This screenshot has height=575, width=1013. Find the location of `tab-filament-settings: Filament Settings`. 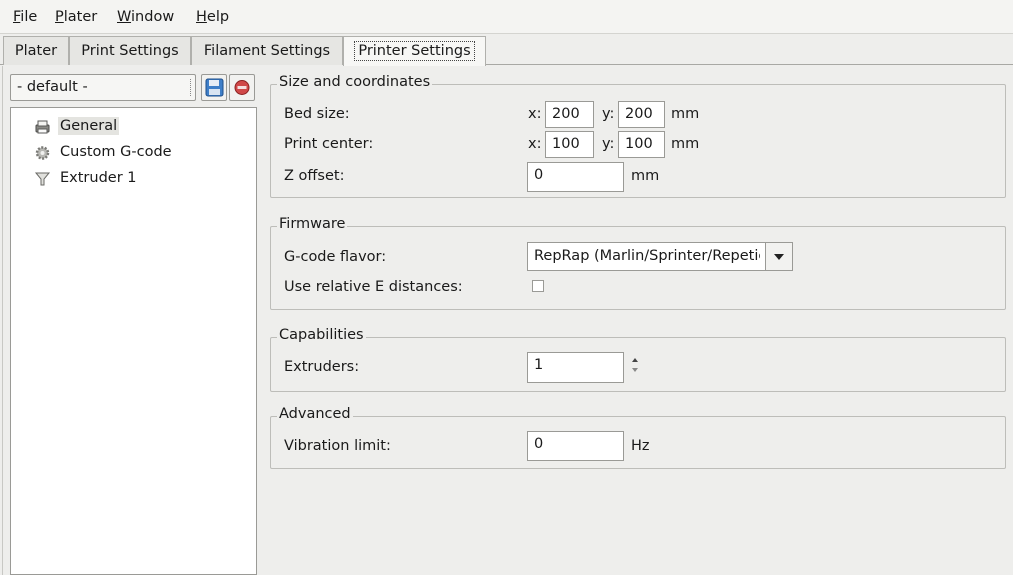

tab-filament-settings: Filament Settings is located at coordinates (267, 50).